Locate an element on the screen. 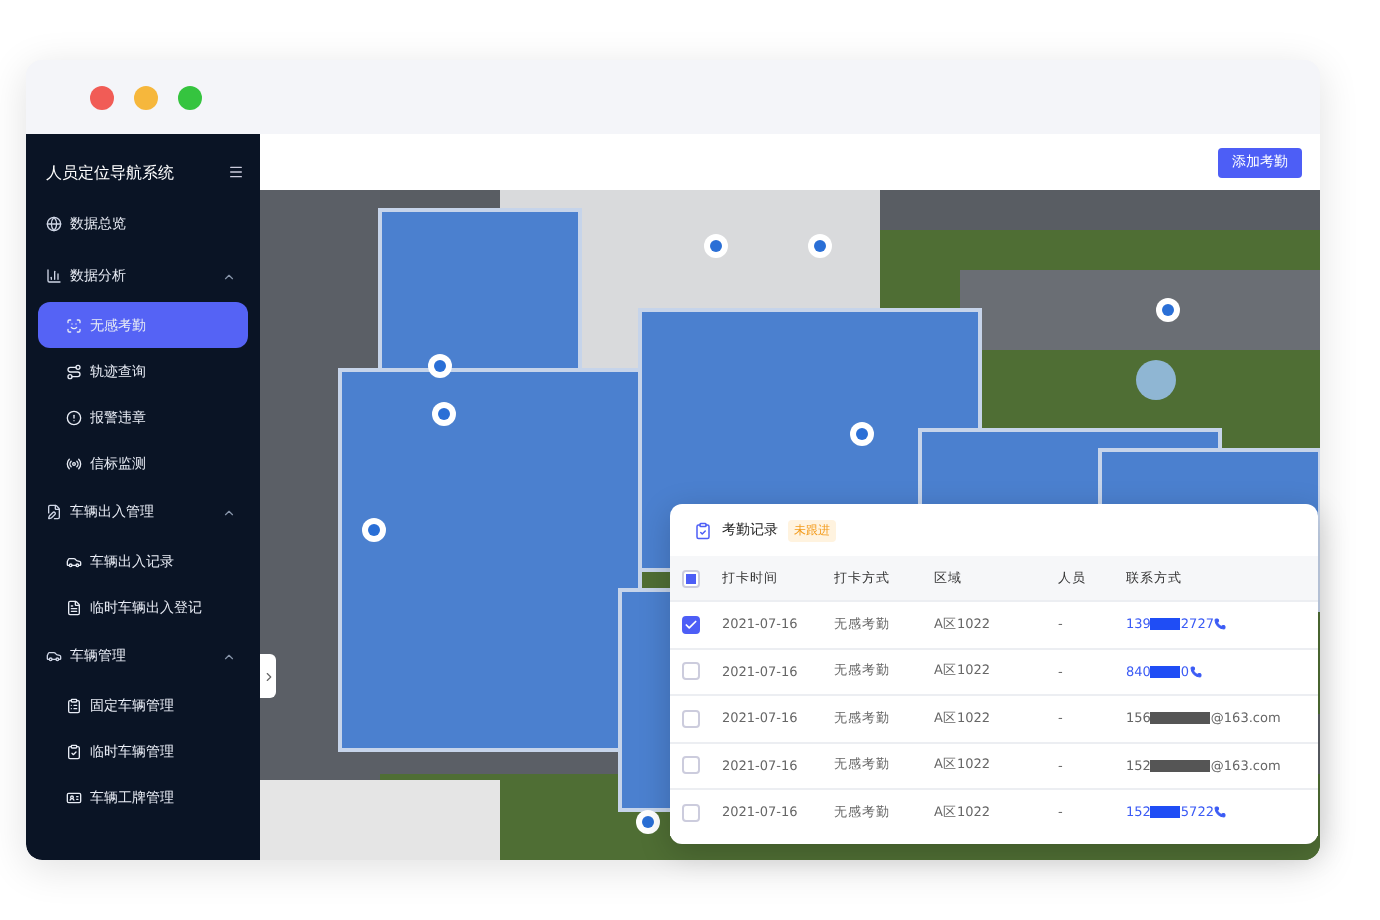 The height and width of the screenshot is (920, 1380). row-checkbox is located at coordinates (691, 624).